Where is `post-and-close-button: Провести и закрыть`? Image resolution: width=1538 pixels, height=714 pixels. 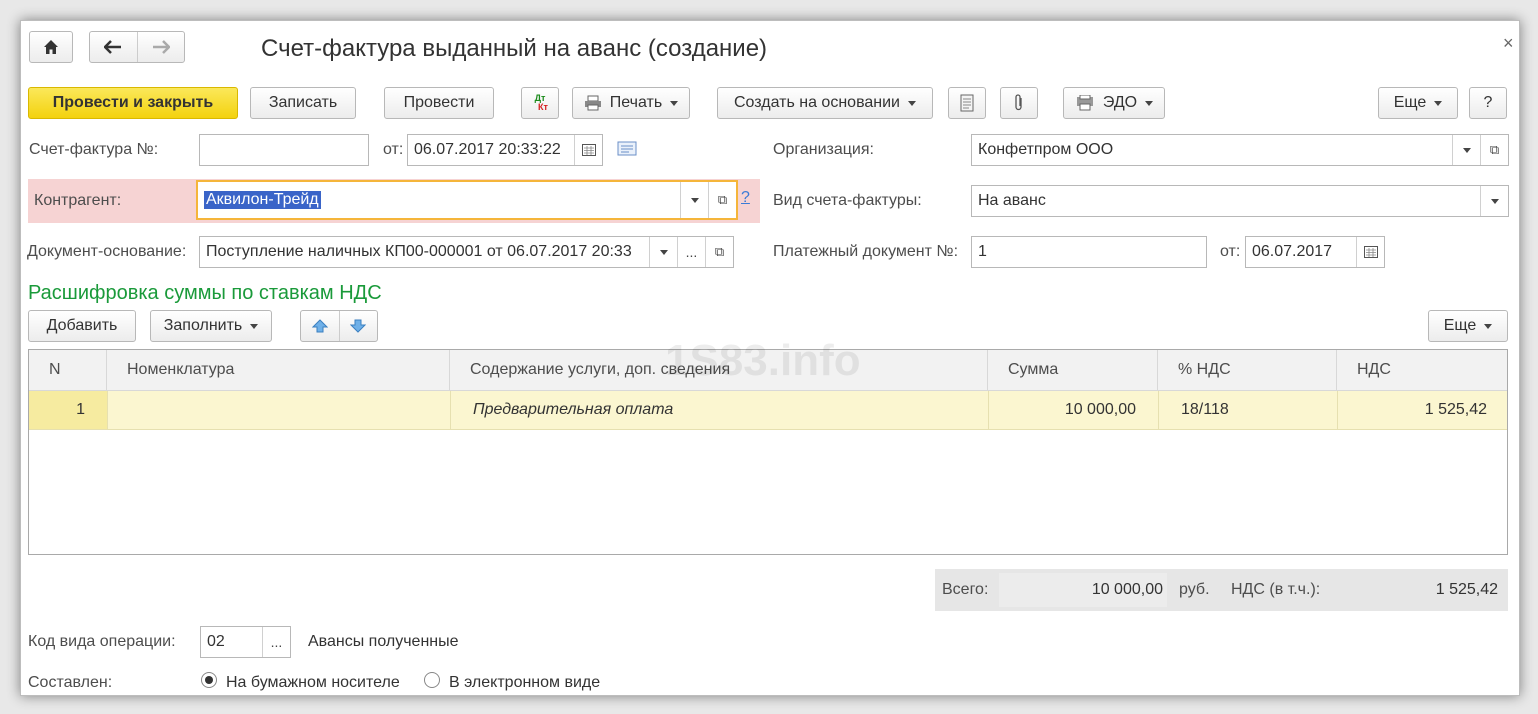
post-and-close-button: Провести и закрыть is located at coordinates (133, 103).